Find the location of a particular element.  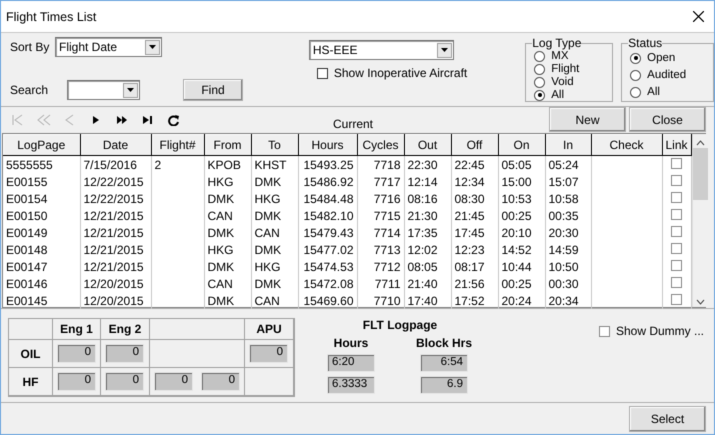

value-field: 6.9 is located at coordinates (444, 385).